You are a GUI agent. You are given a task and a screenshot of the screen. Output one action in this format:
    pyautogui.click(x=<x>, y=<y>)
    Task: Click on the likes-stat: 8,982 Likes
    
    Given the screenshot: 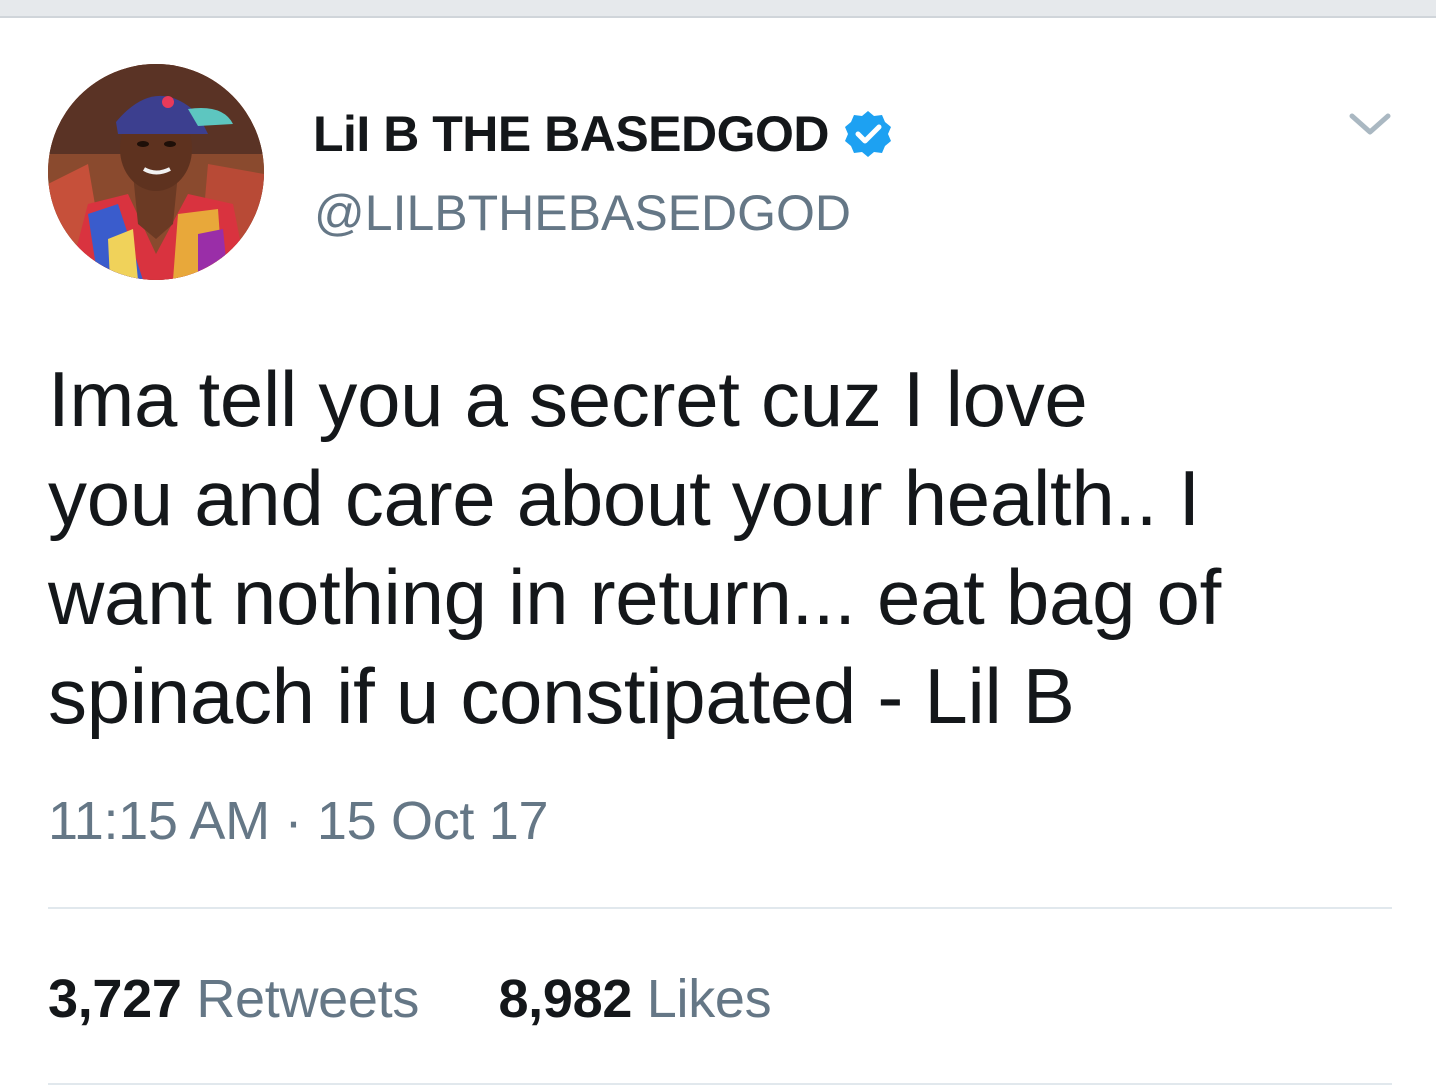 What is the action you would take?
    pyautogui.click(x=628, y=999)
    